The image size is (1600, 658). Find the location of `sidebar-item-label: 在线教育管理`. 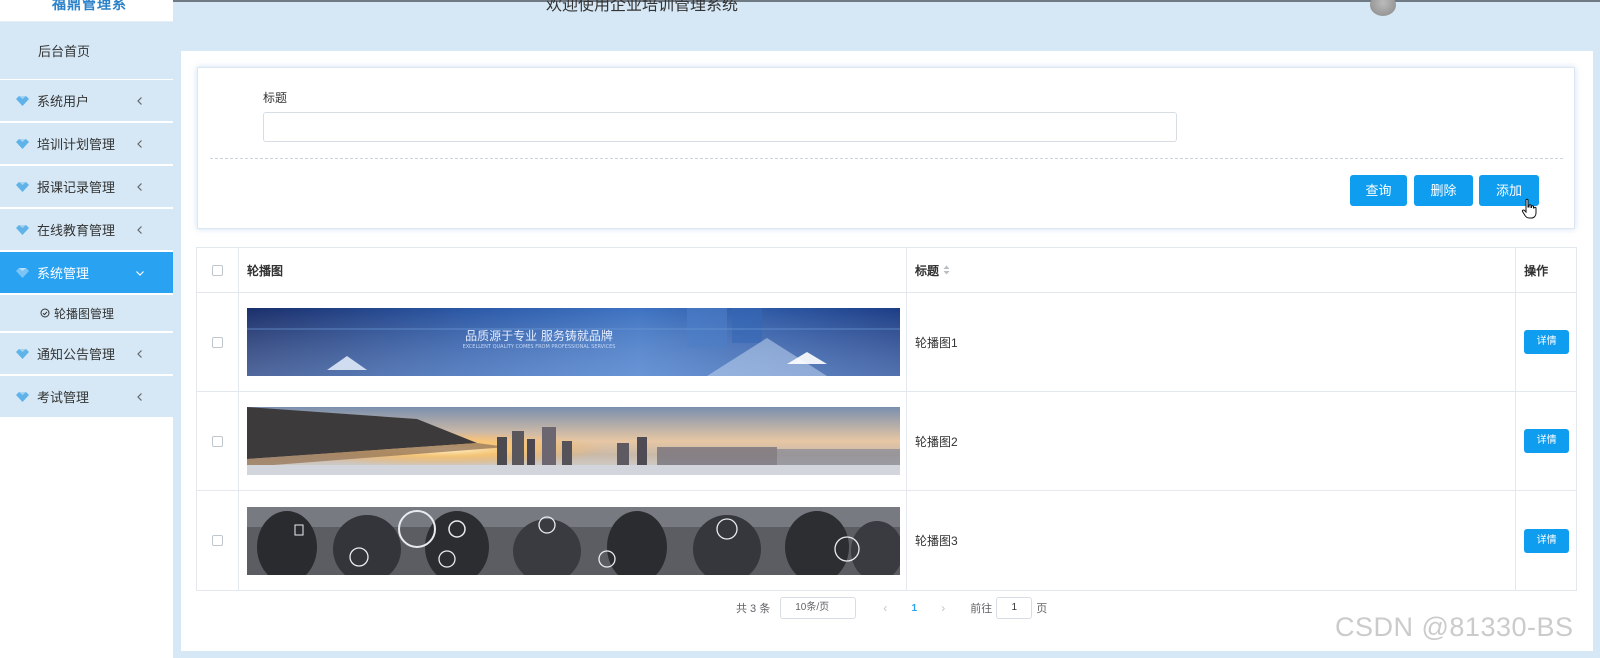

sidebar-item-label: 在线教育管理 is located at coordinates (76, 230).